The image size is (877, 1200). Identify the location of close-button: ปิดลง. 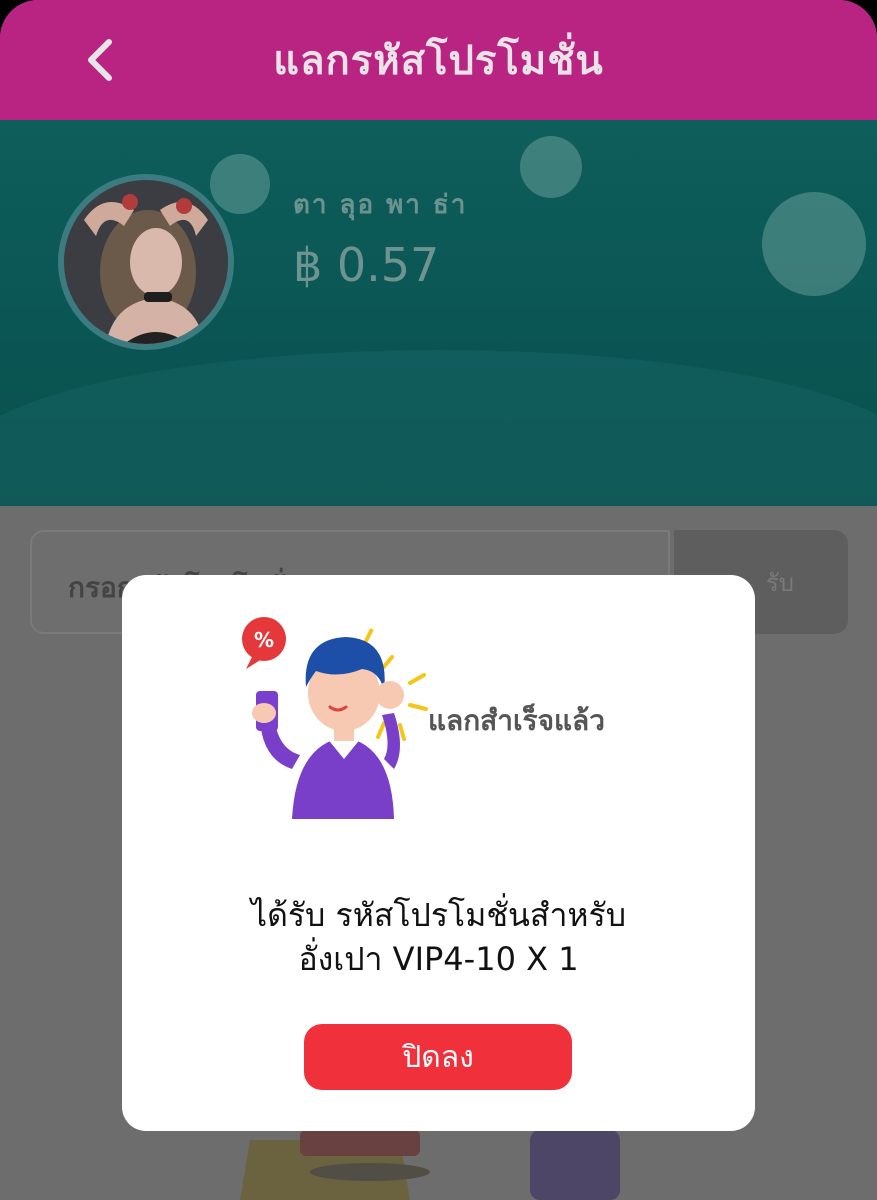
(438, 1057).